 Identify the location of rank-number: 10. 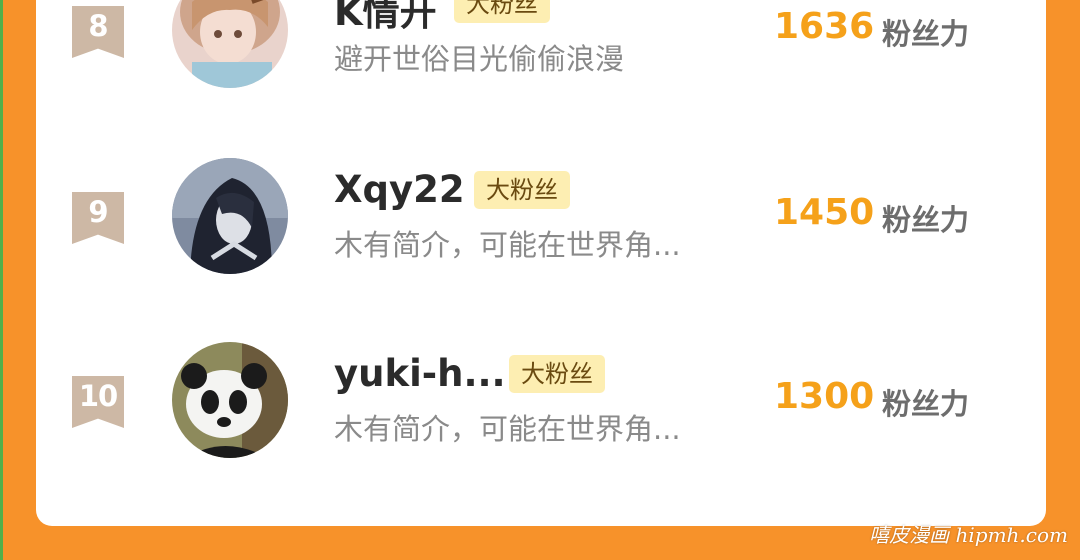
(98, 396).